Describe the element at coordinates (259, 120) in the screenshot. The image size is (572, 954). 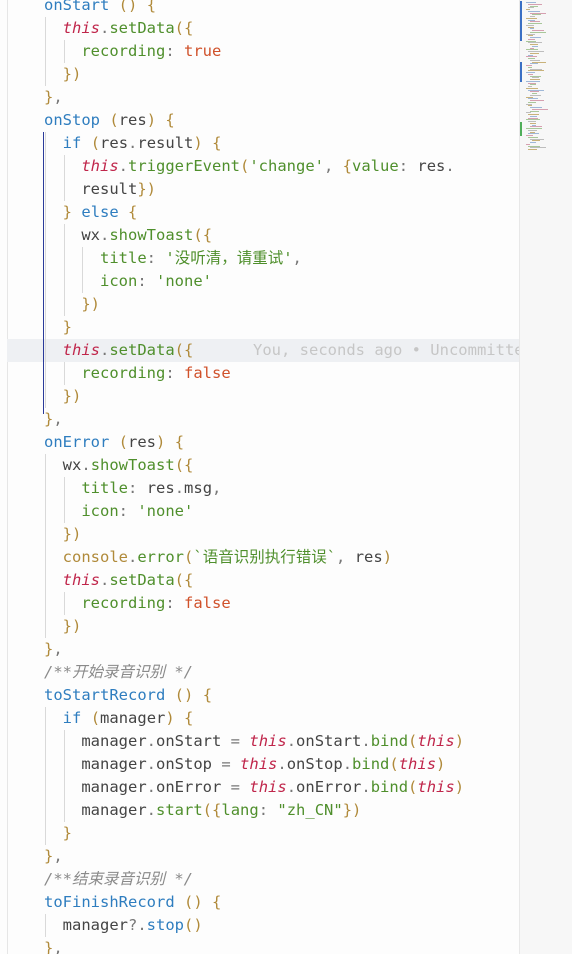
I see `code-line: onStop (res) {` at that location.